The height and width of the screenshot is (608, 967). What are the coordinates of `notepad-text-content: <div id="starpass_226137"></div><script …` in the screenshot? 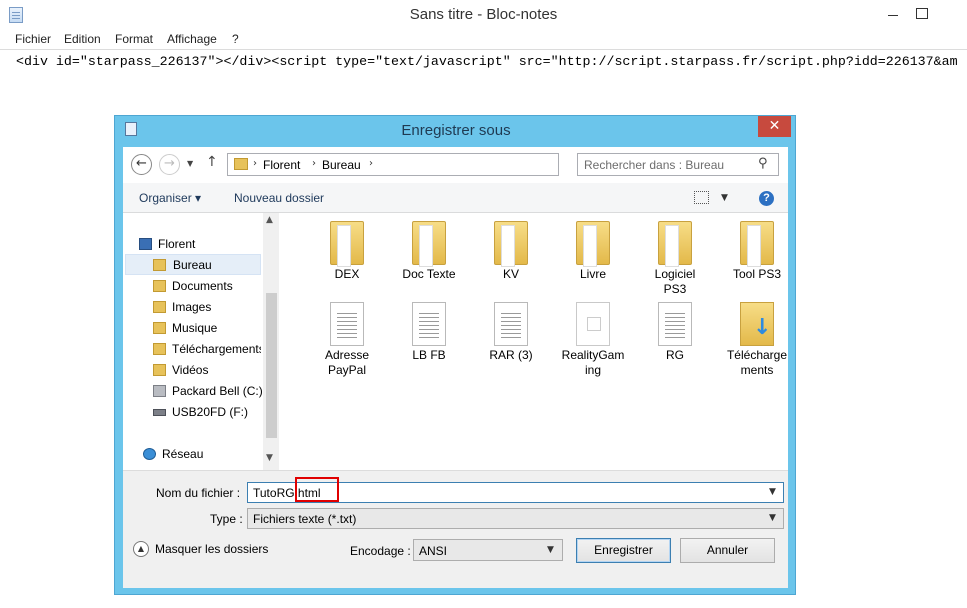 It's located at (487, 61).